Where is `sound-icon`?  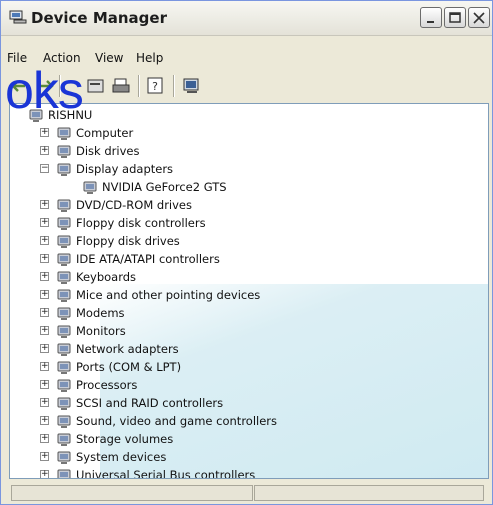
sound-icon is located at coordinates (64, 421).